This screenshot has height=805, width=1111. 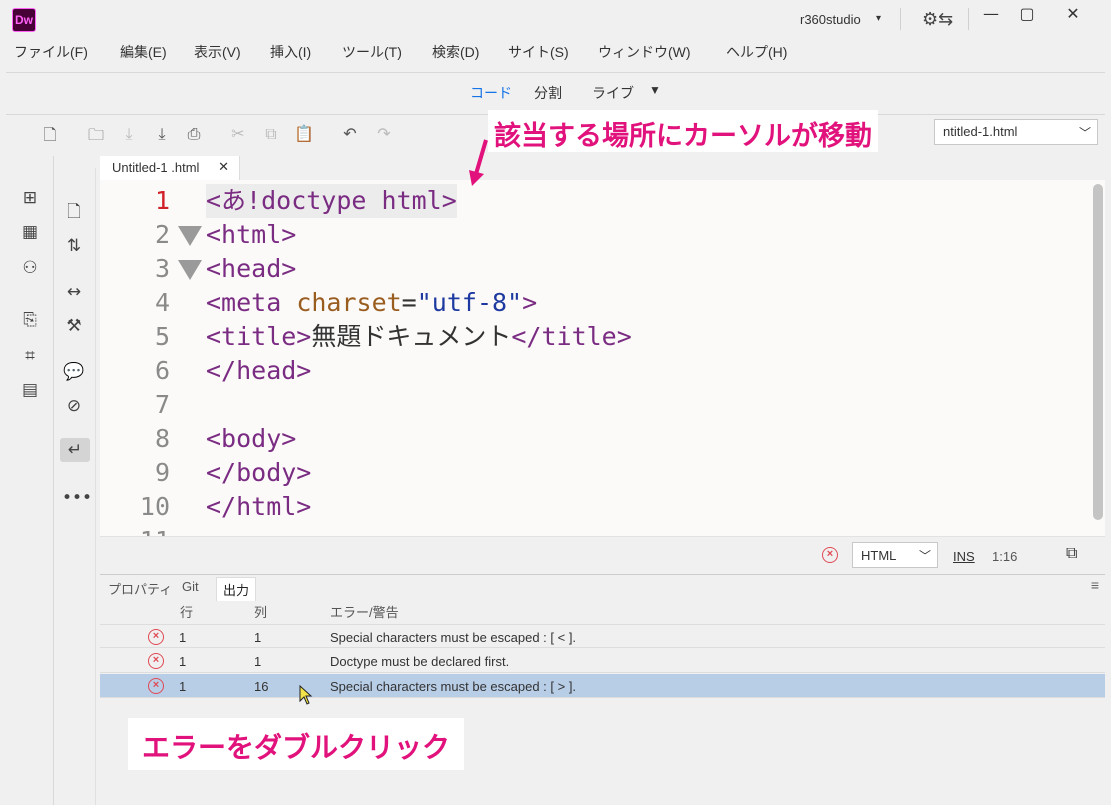 I want to click on status-bar: × HTML ﹀ INS 1:16 ⧉, so click(x=602, y=554).